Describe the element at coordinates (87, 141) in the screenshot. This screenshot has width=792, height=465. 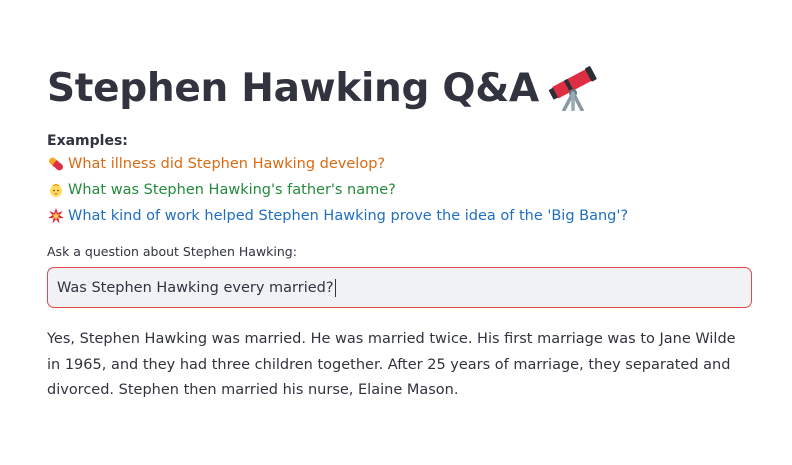
I see `examples-label: Examples:` at that location.